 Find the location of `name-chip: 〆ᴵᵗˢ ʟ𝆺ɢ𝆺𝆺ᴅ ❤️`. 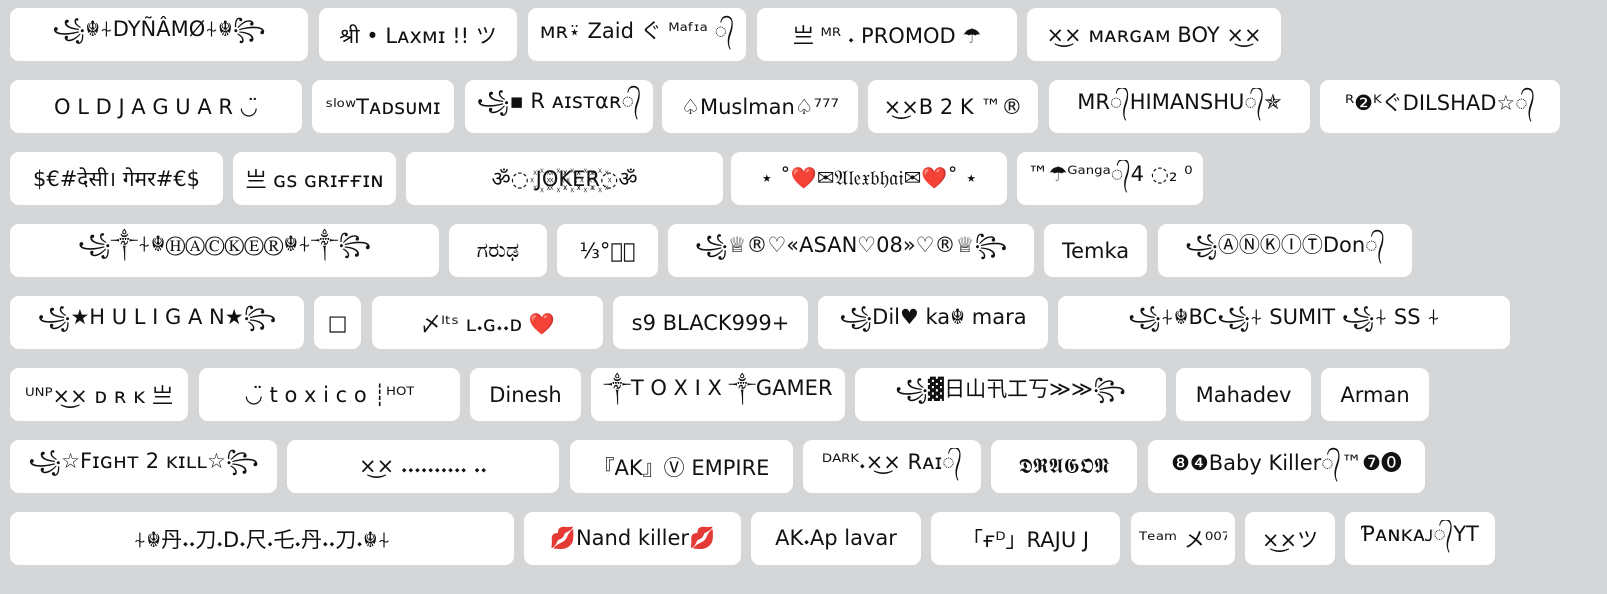

name-chip: 〆ᴵᵗˢ ʟ𝆺ɢ𝆺𝆺ᴅ ❤️ is located at coordinates (487, 322).